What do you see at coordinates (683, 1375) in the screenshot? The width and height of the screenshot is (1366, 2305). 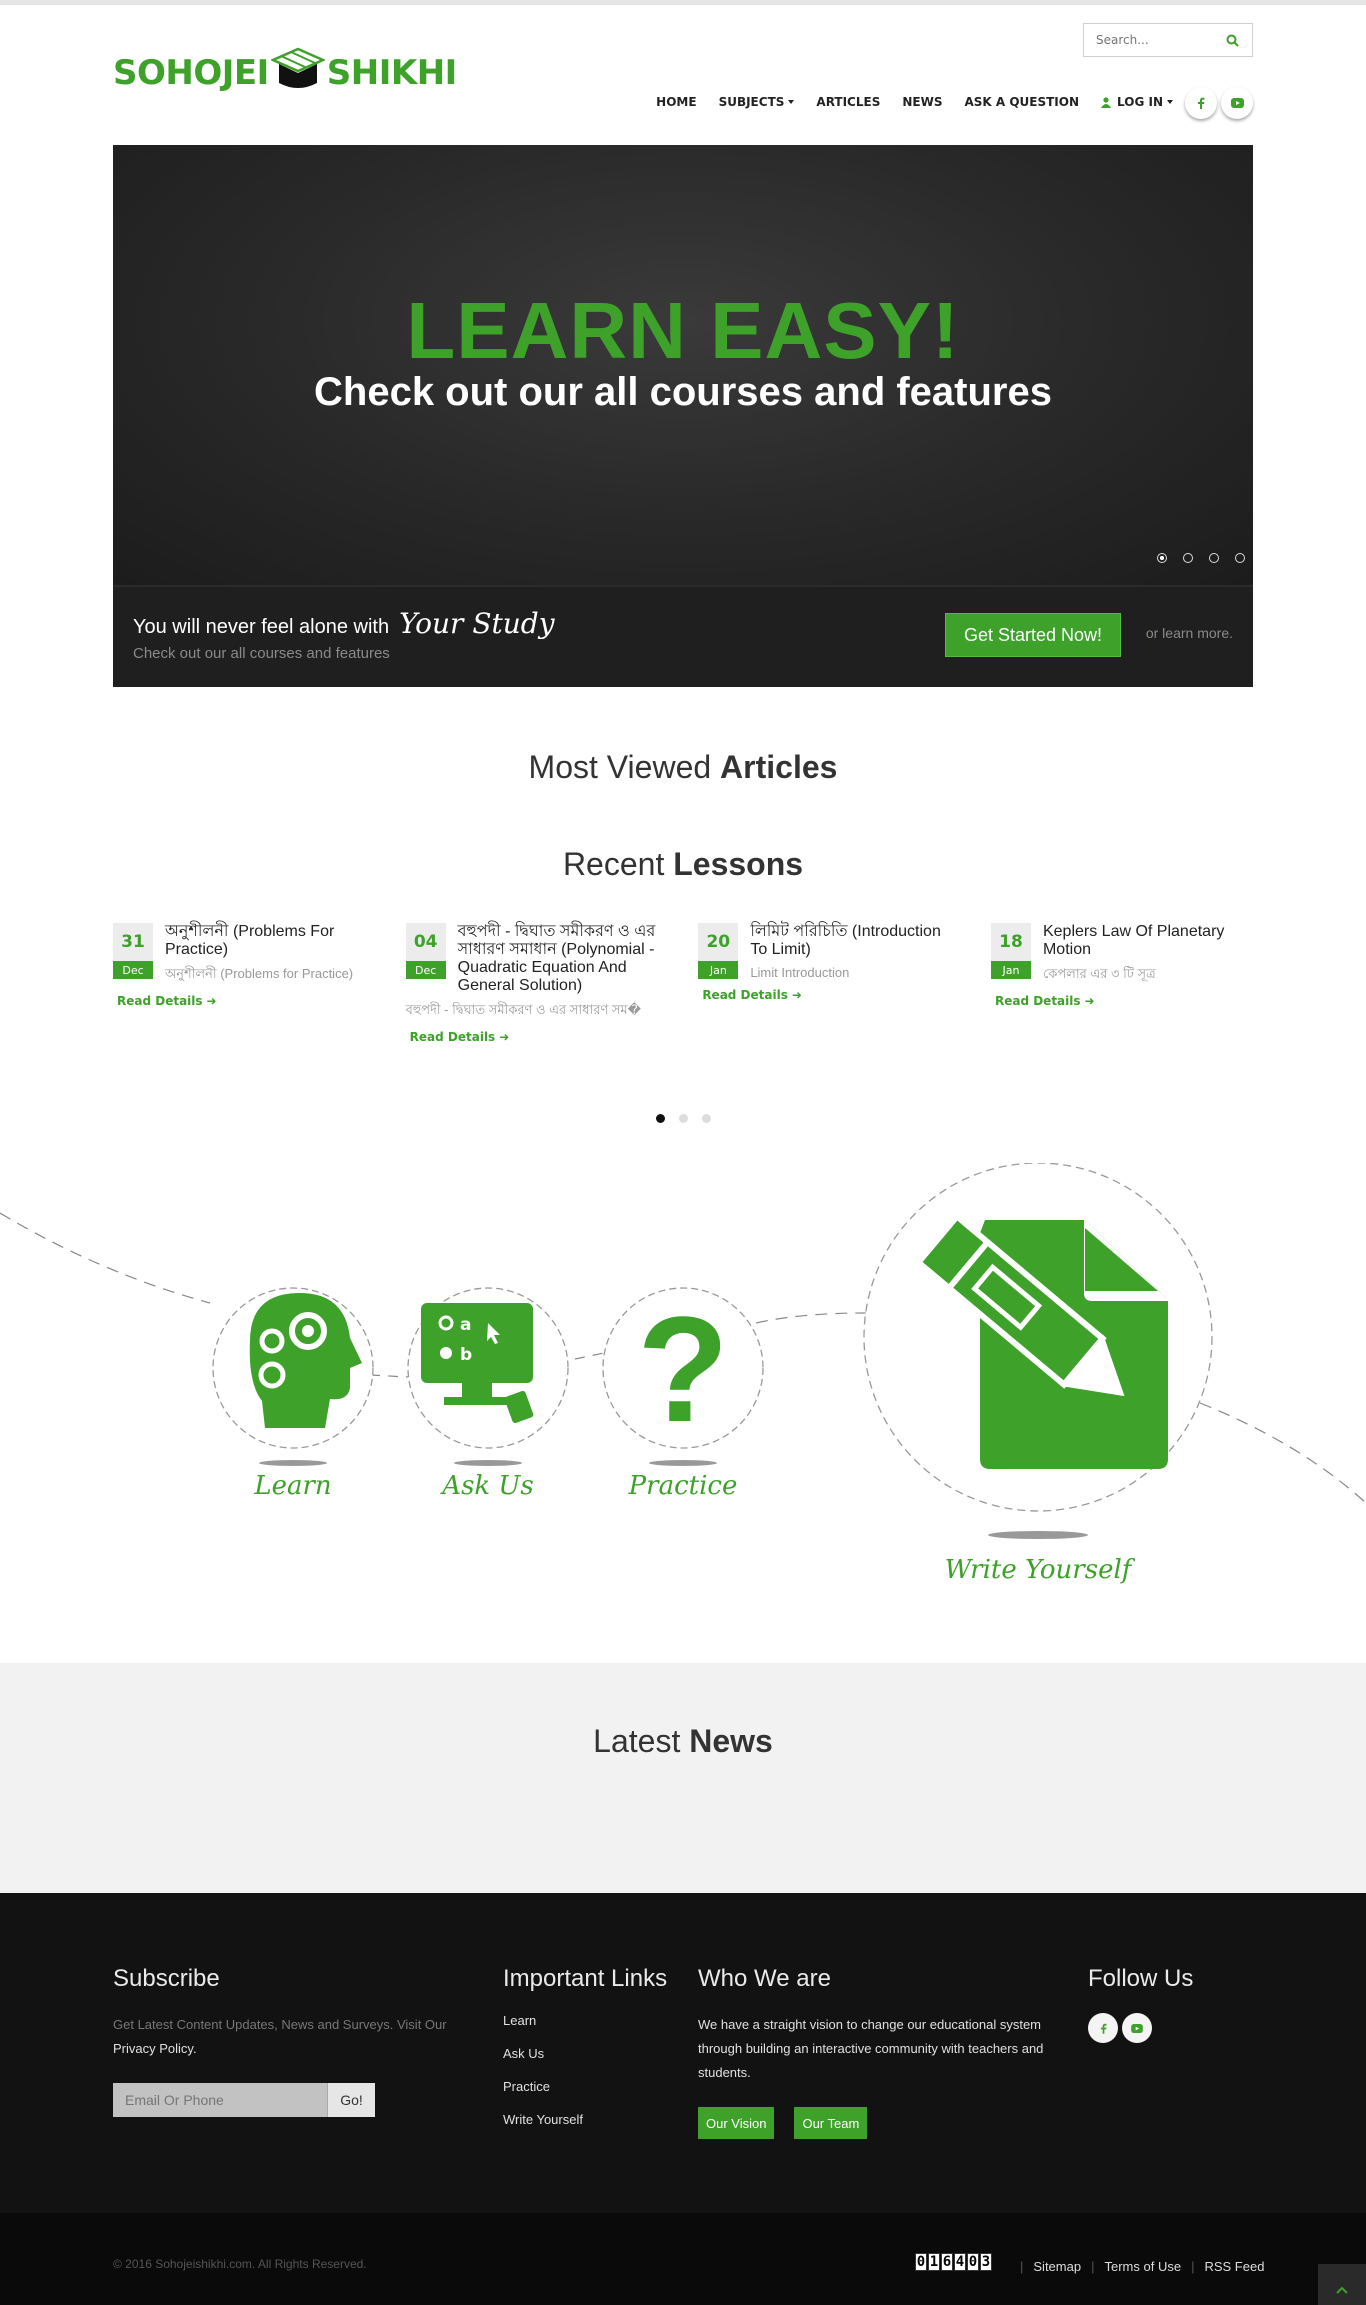 I see `question-mark-icon: ?` at bounding box center [683, 1375].